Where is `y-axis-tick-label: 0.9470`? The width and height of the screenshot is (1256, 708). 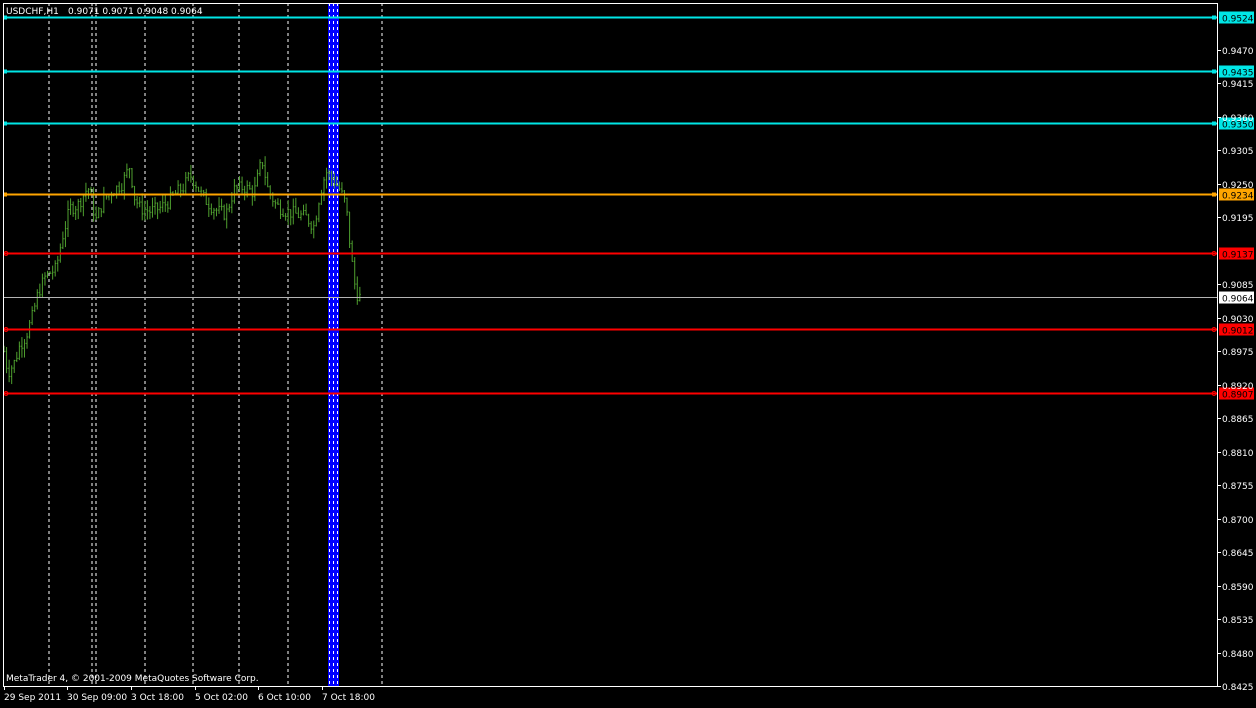 y-axis-tick-label: 0.9470 is located at coordinates (1238, 52).